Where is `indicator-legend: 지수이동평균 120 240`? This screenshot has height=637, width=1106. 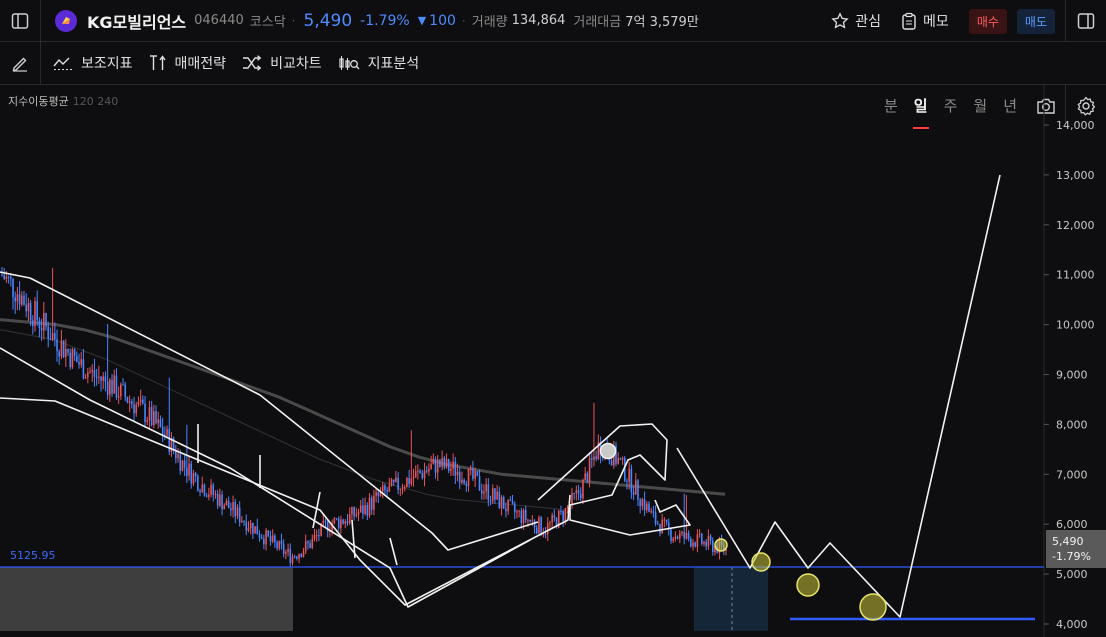 indicator-legend: 지수이동평균 120 240 is located at coordinates (63, 101).